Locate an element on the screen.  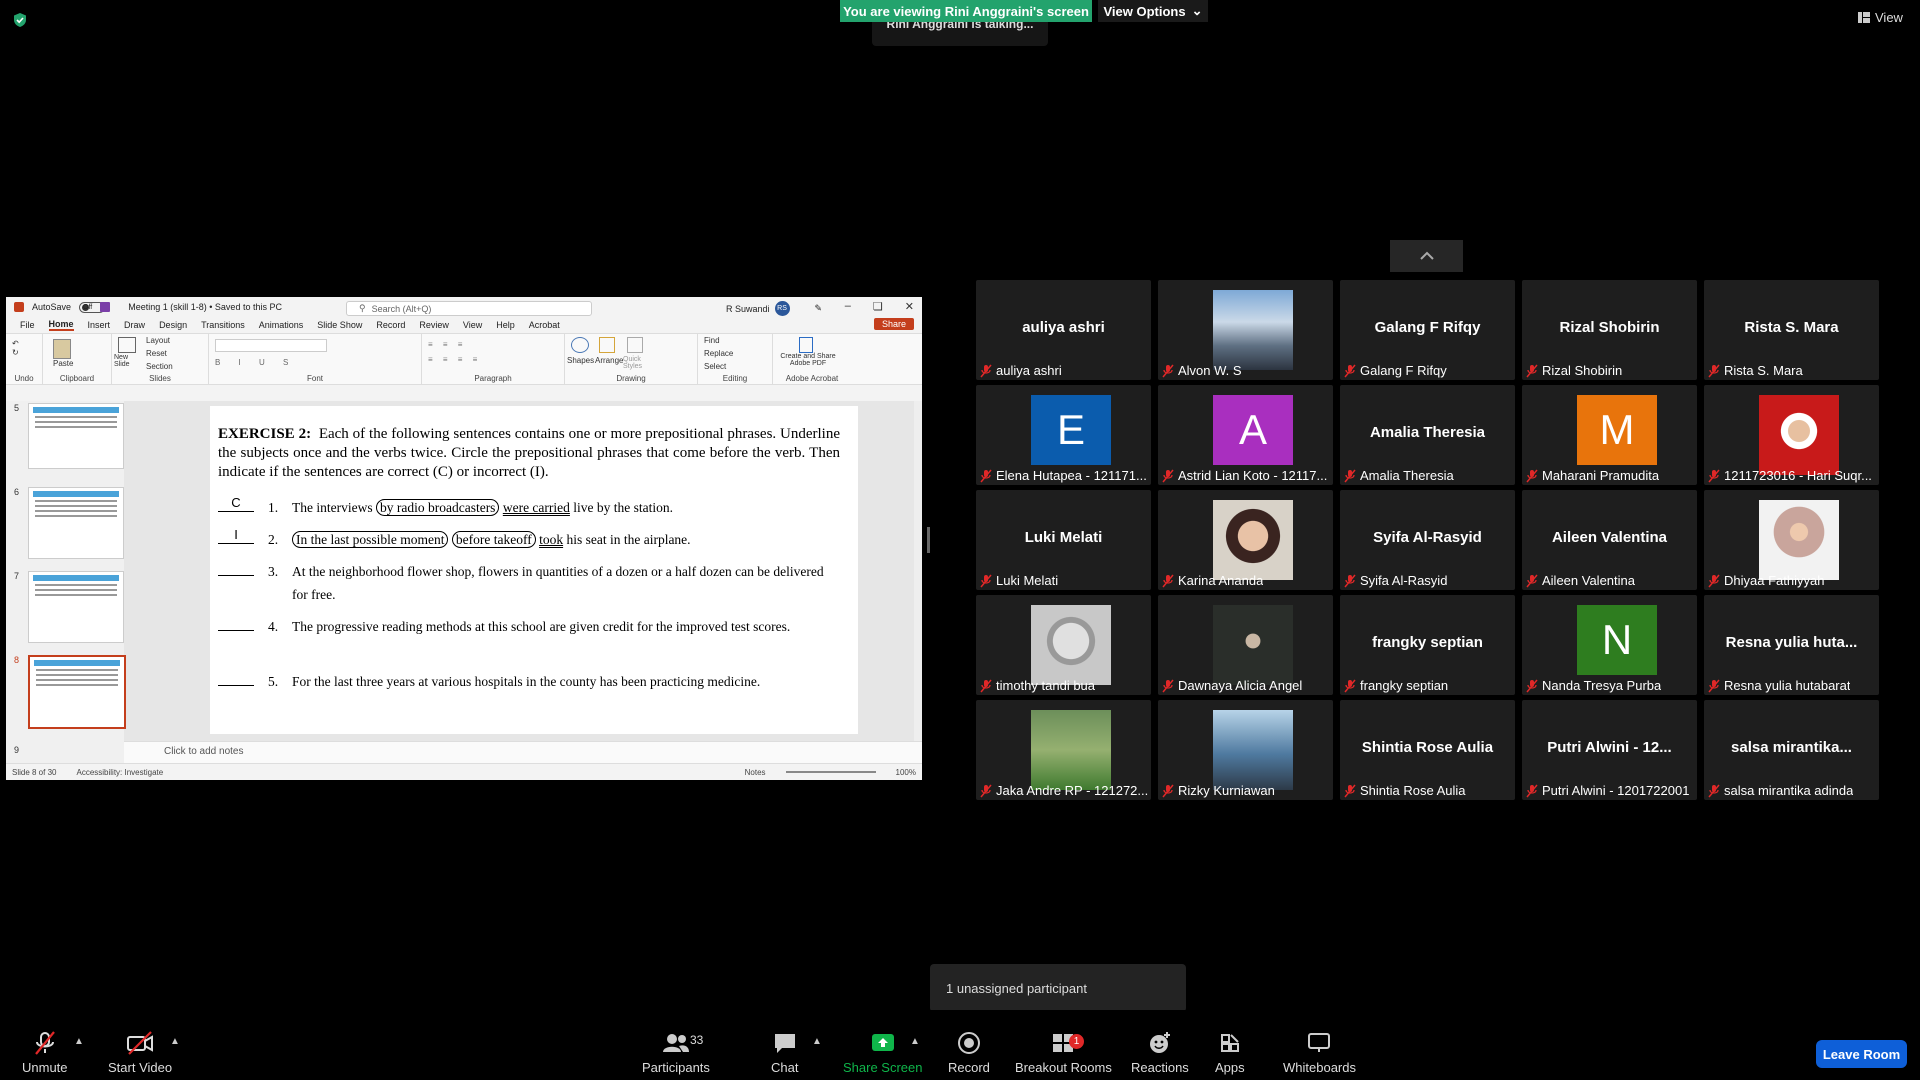
ppt-tab: Design is located at coordinates (173, 325).